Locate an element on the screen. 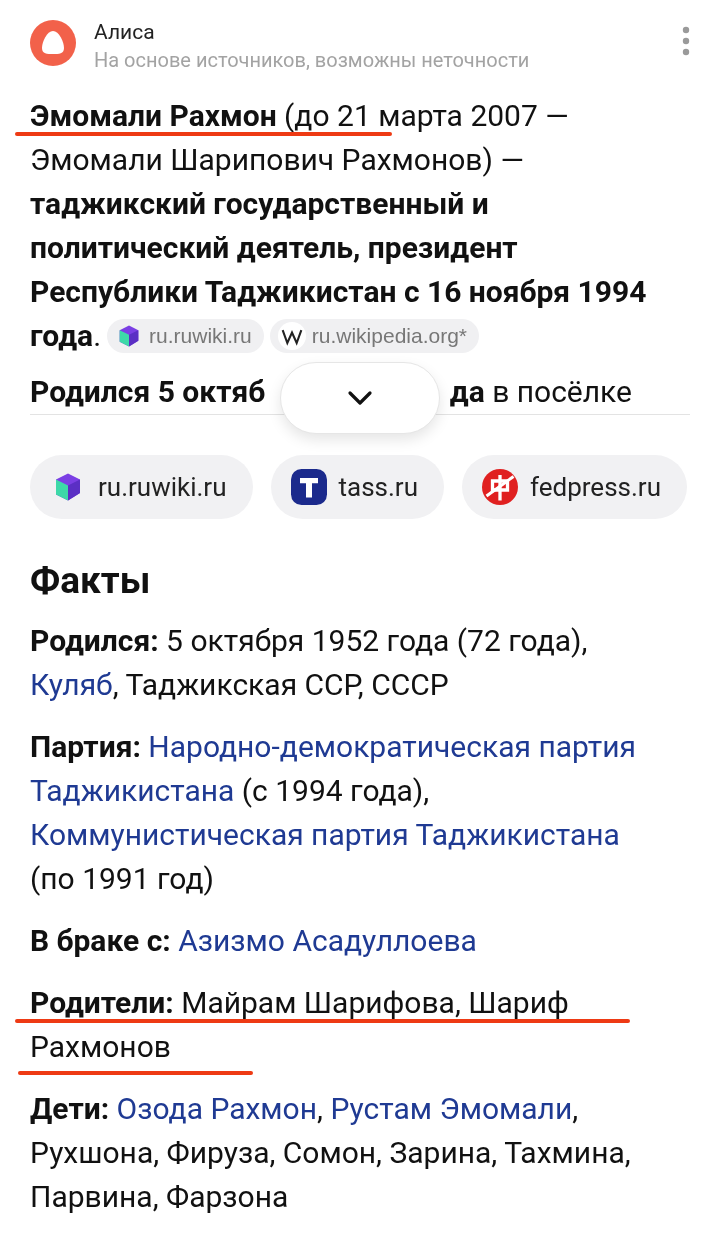  fact-link: Озода Рахмон is located at coordinates (217, 1108).